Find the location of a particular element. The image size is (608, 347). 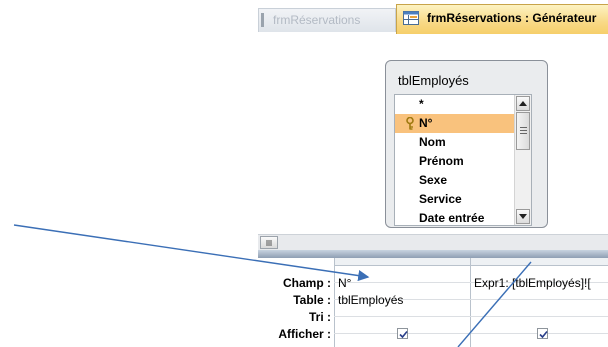

primary-key-icon is located at coordinates (410, 123).